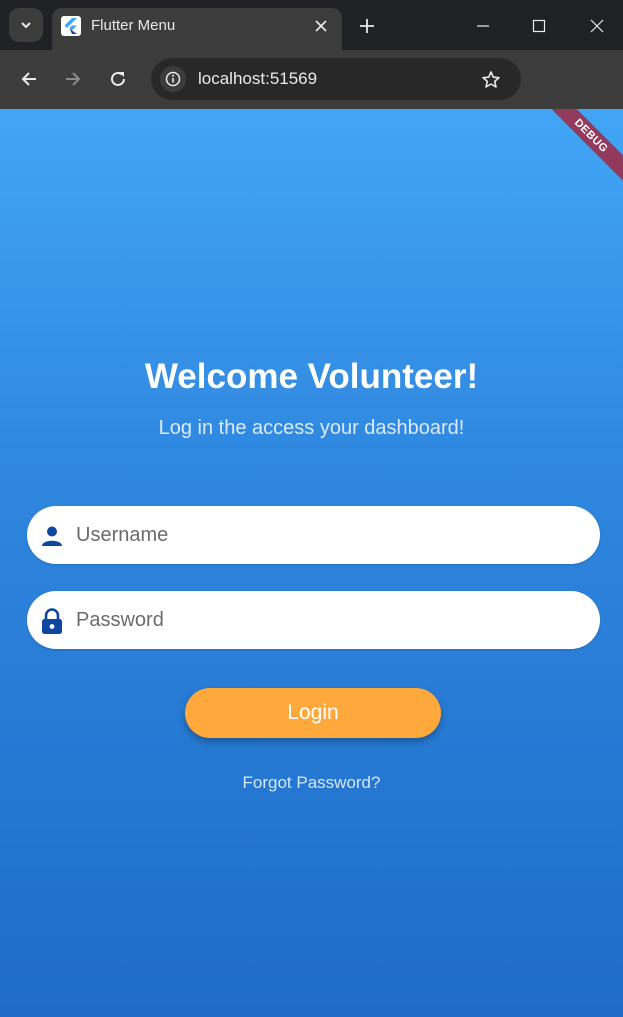  I want to click on new-tab-button, so click(367, 26).